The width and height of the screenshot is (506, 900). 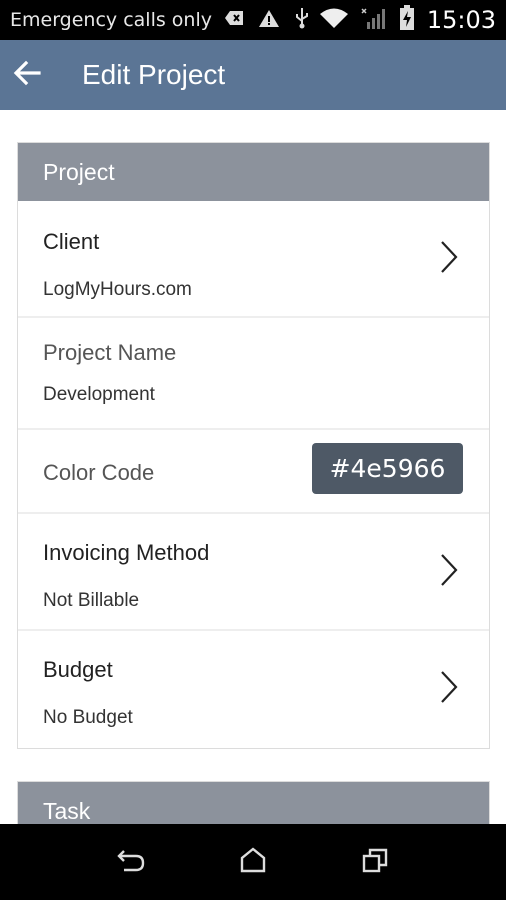 What do you see at coordinates (110, 352) in the screenshot?
I see `project-name-label: Project Name` at bounding box center [110, 352].